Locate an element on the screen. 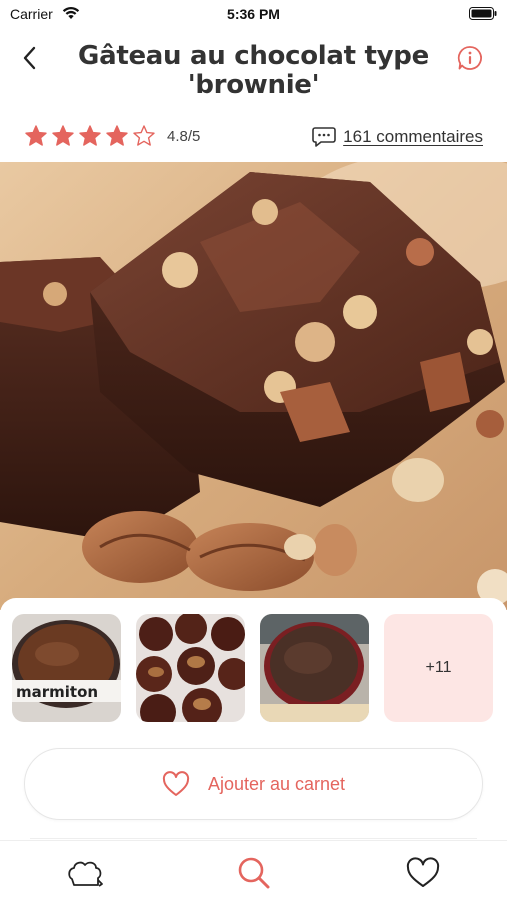 This screenshot has width=507, height=900. more-photos-button: +11 is located at coordinates (438, 668).